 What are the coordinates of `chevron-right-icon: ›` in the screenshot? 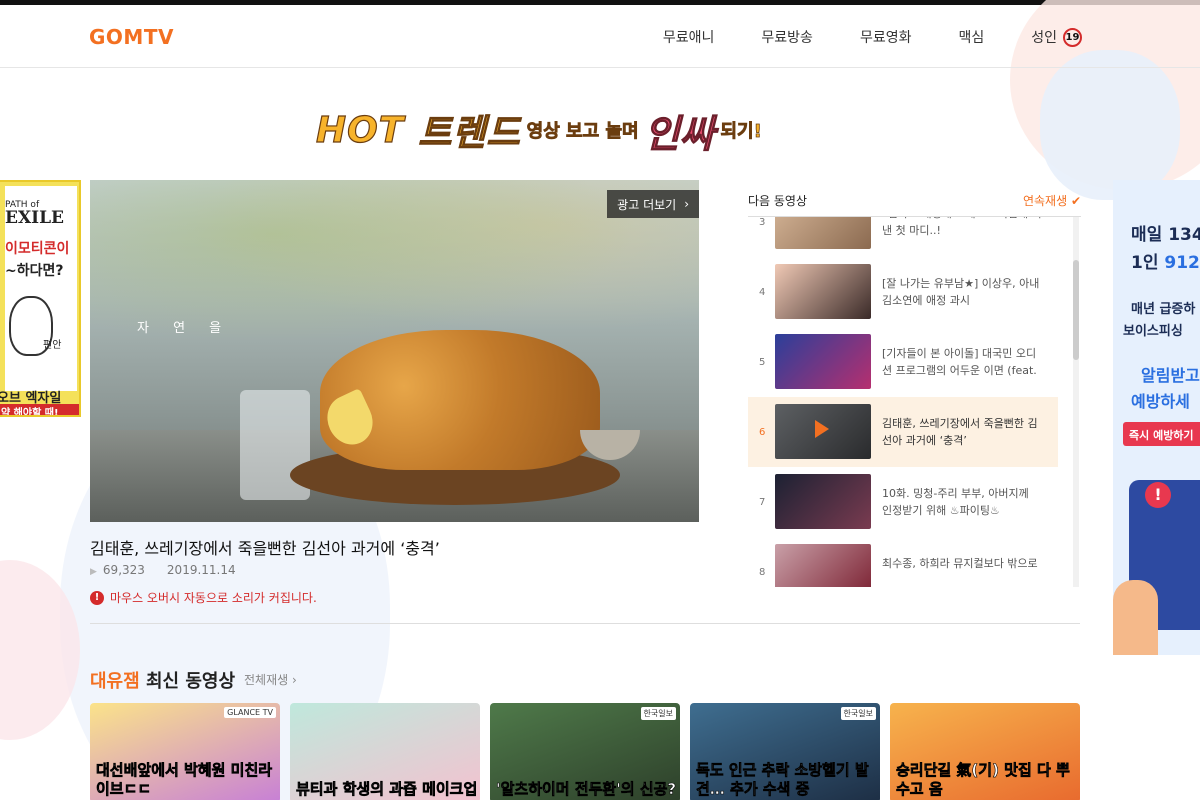 It's located at (686, 204).